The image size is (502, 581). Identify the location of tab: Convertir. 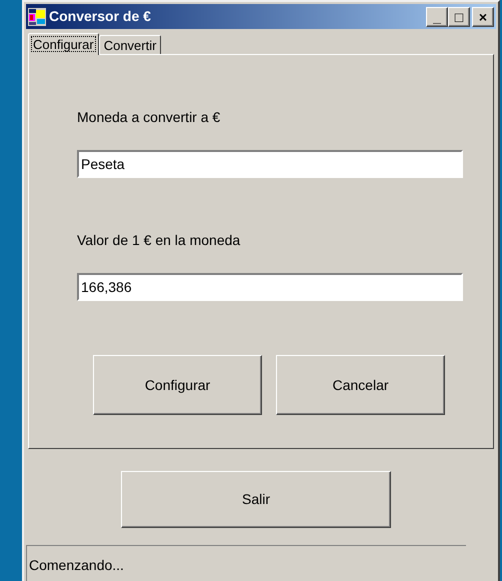
(130, 44).